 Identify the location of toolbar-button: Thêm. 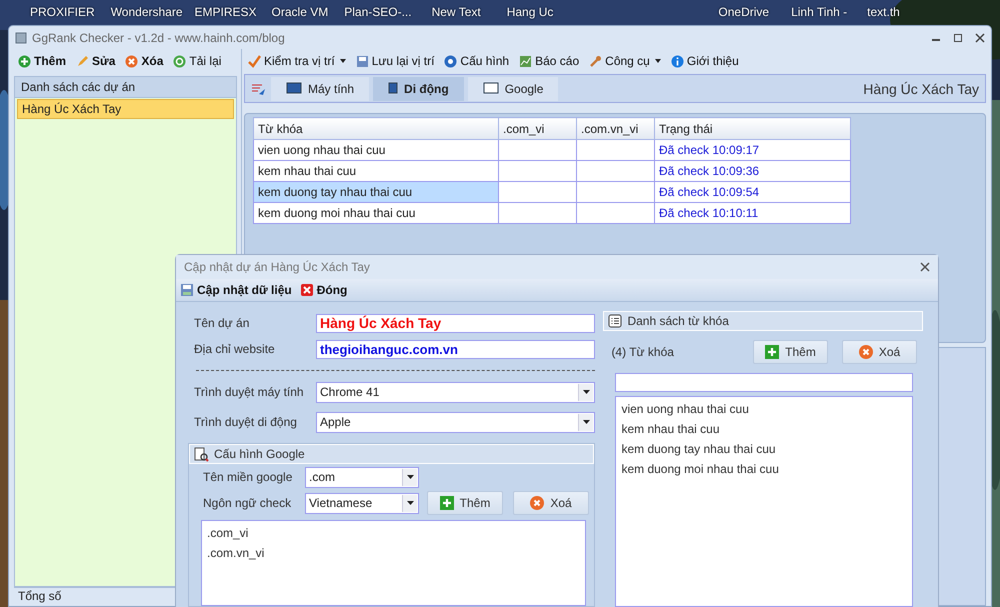
(42, 61).